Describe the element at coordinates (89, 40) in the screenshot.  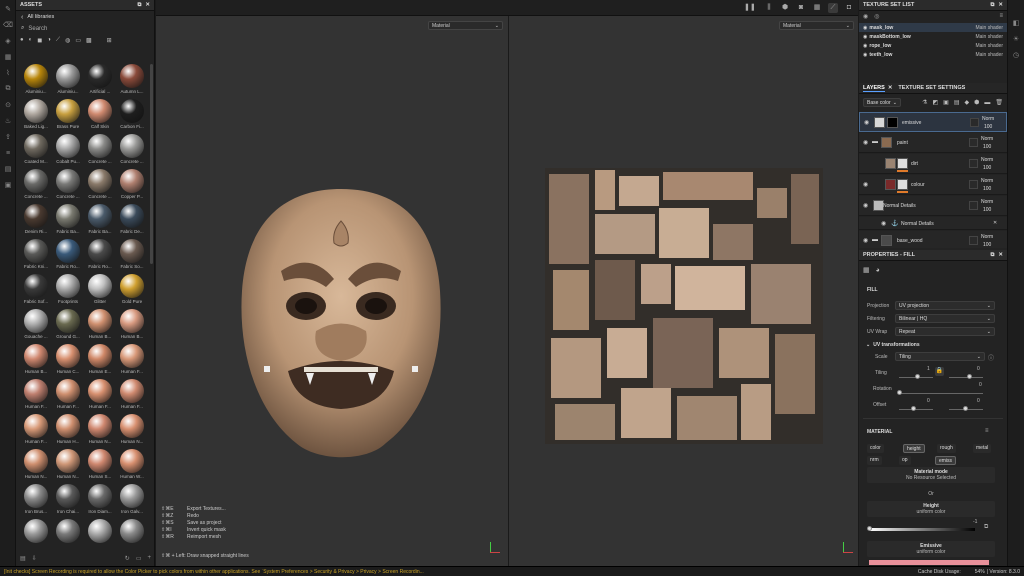
I see `environment-filter-icon: ▩` at that location.